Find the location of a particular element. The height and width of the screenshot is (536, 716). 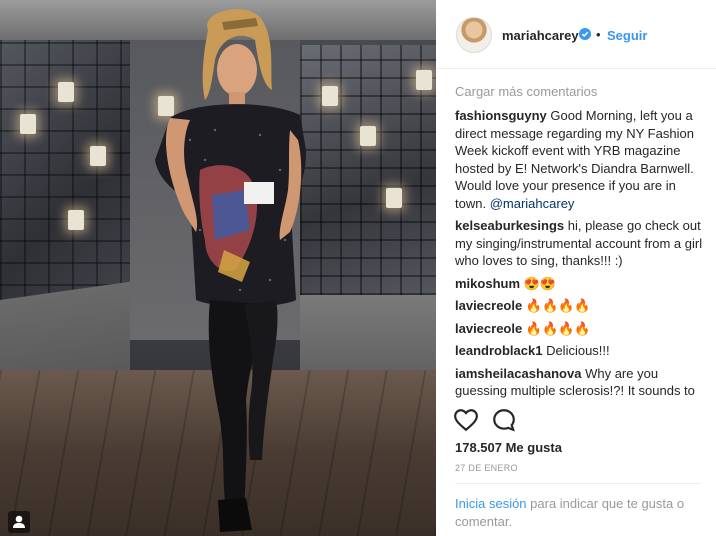

comment-username: iamsheilacashanova is located at coordinates (518, 373).